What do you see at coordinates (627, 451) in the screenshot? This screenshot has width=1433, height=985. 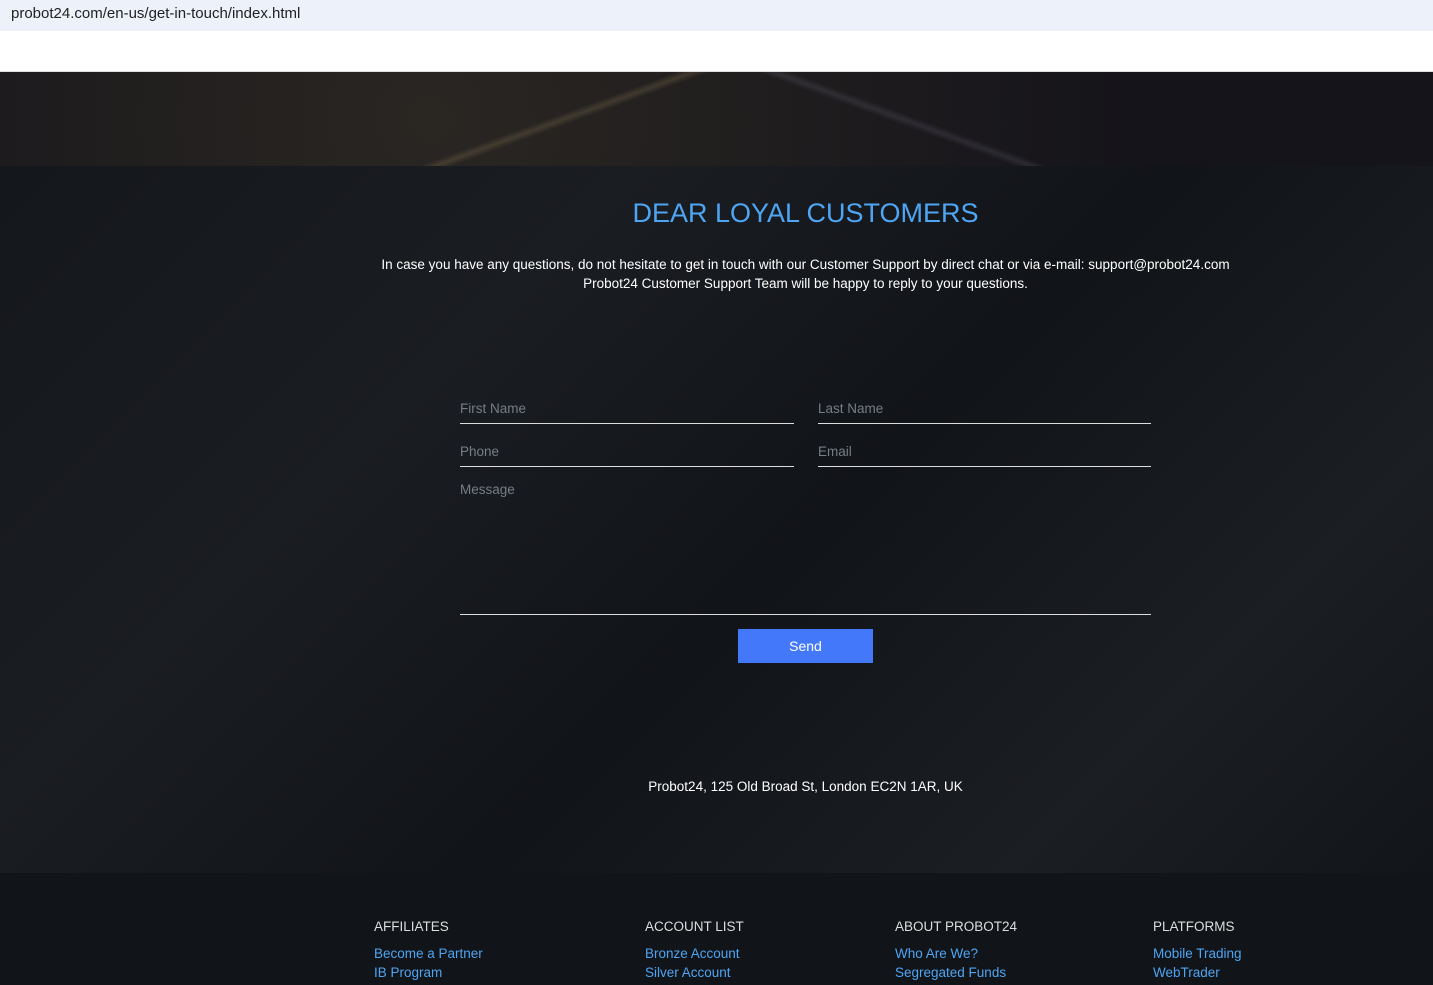 I see `phone-input: Phone` at bounding box center [627, 451].